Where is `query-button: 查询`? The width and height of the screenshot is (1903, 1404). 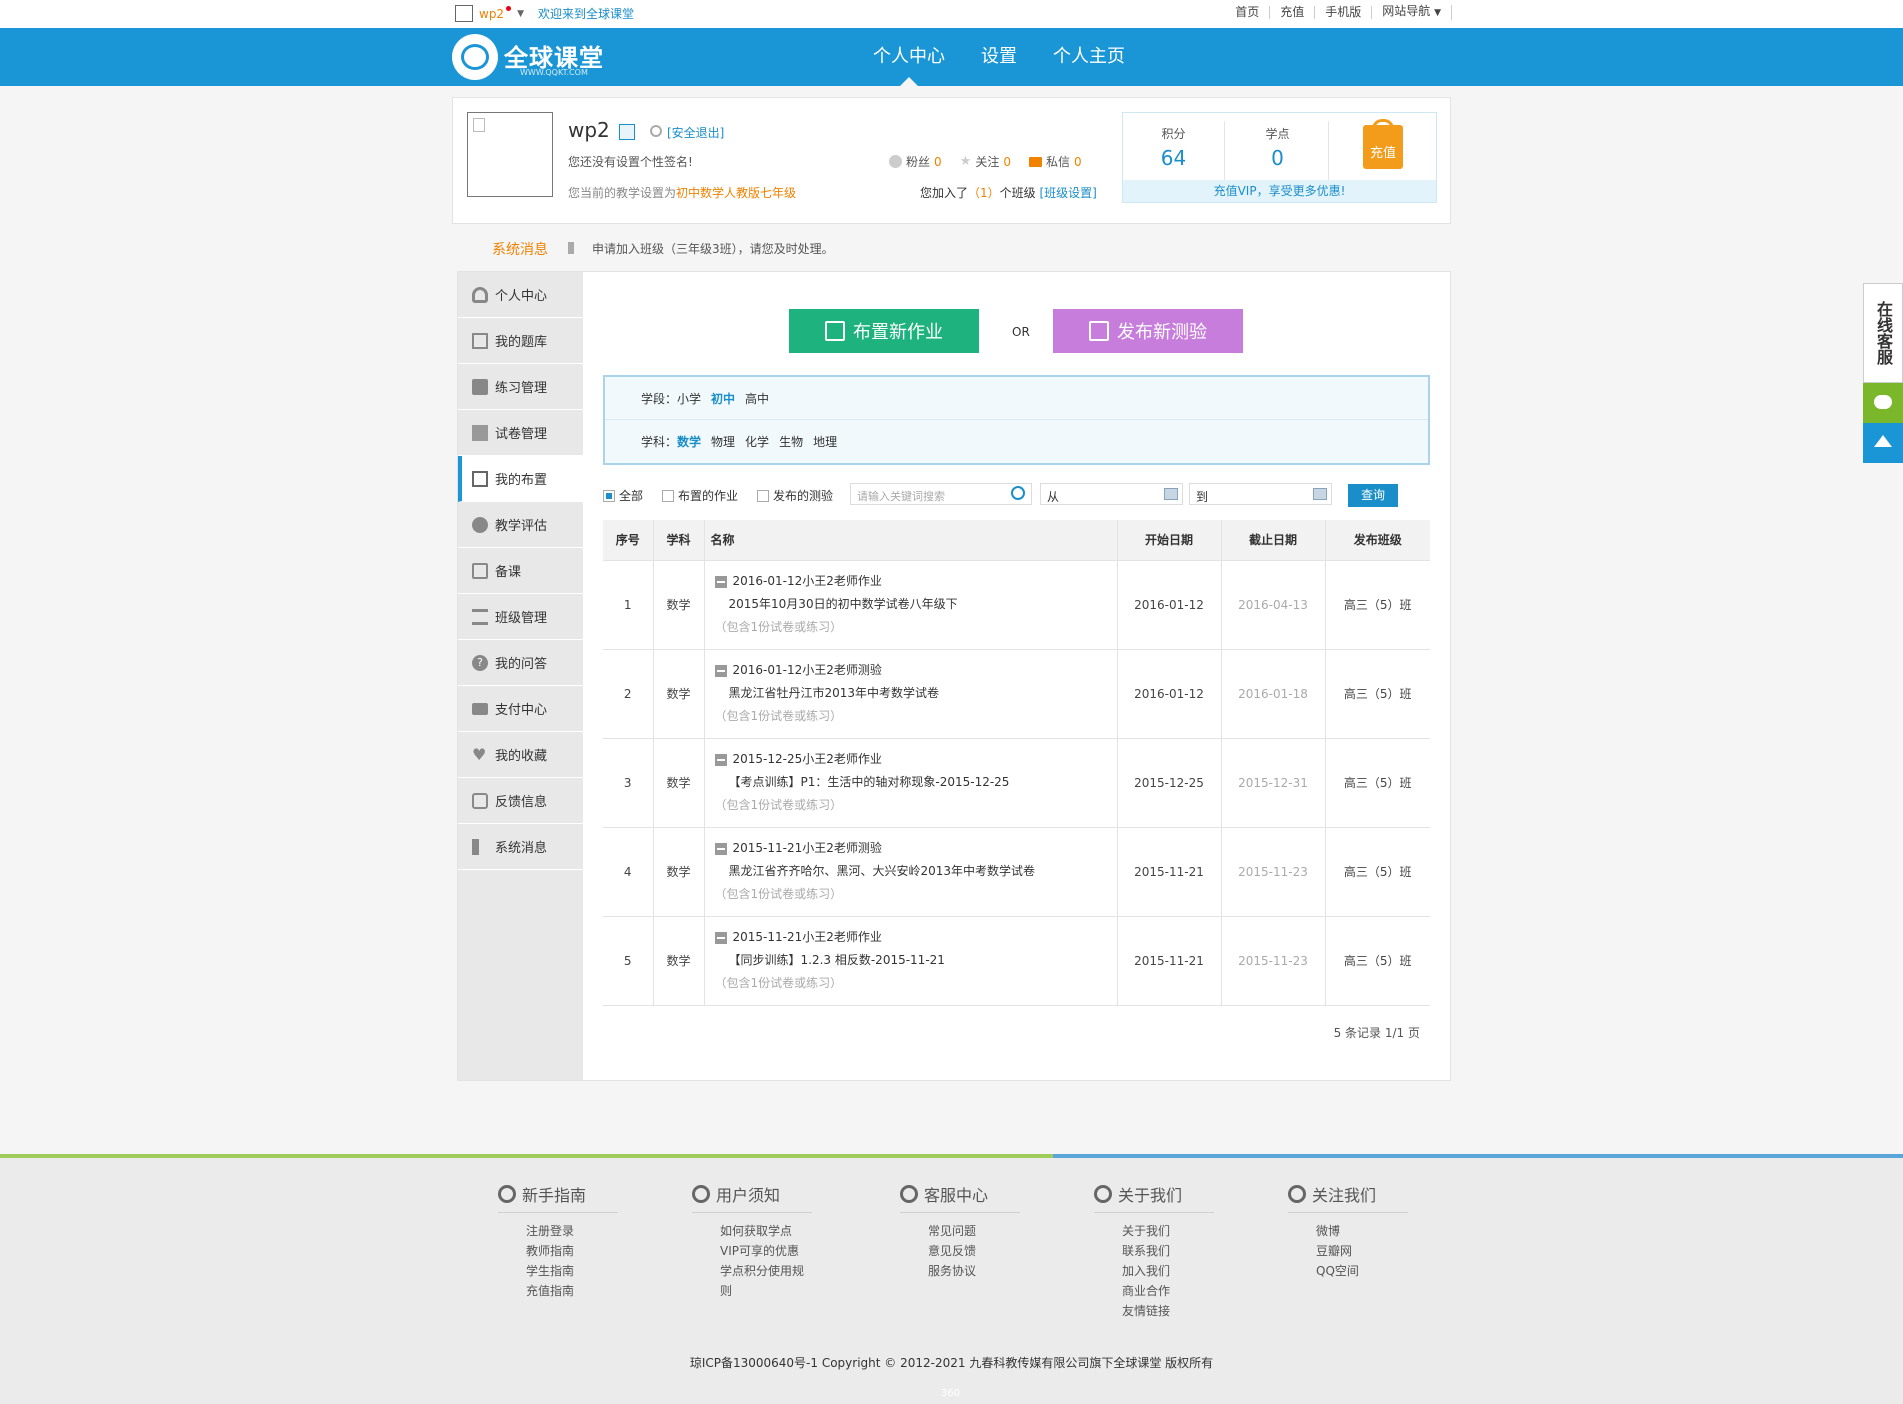
query-button: 查询 is located at coordinates (1373, 495).